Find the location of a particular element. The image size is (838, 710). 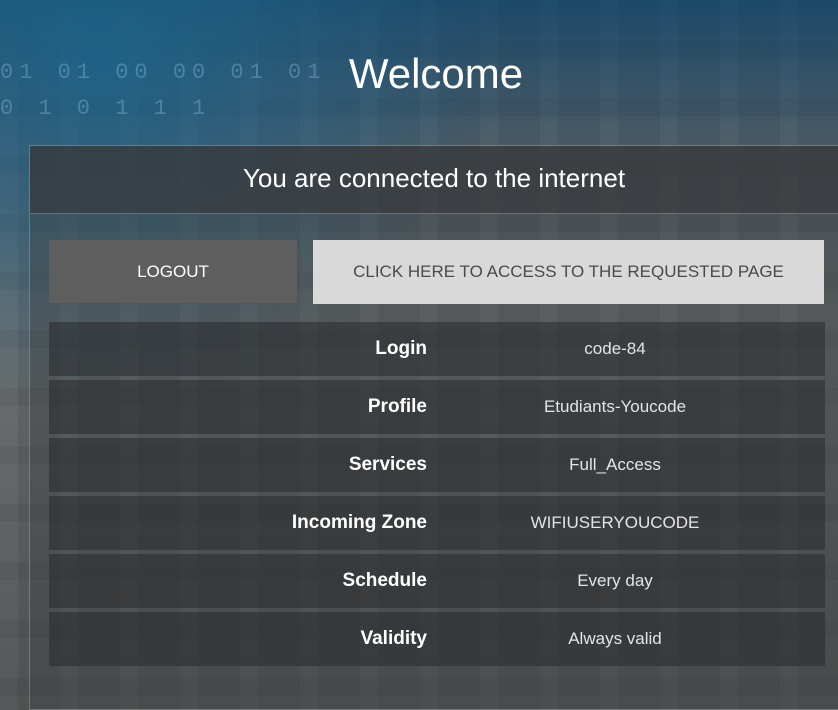

info-label: Services is located at coordinates (387, 464).